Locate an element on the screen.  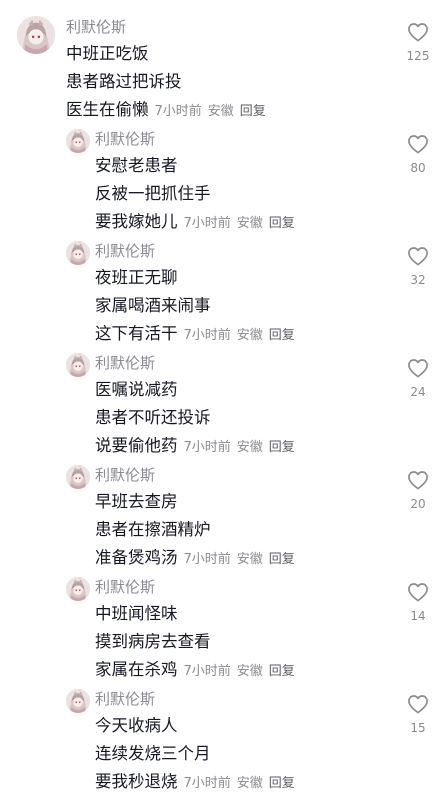
comment-text-line: 家属在杀鸡 7小时前 安徽 回复 is located at coordinates (198, 671).